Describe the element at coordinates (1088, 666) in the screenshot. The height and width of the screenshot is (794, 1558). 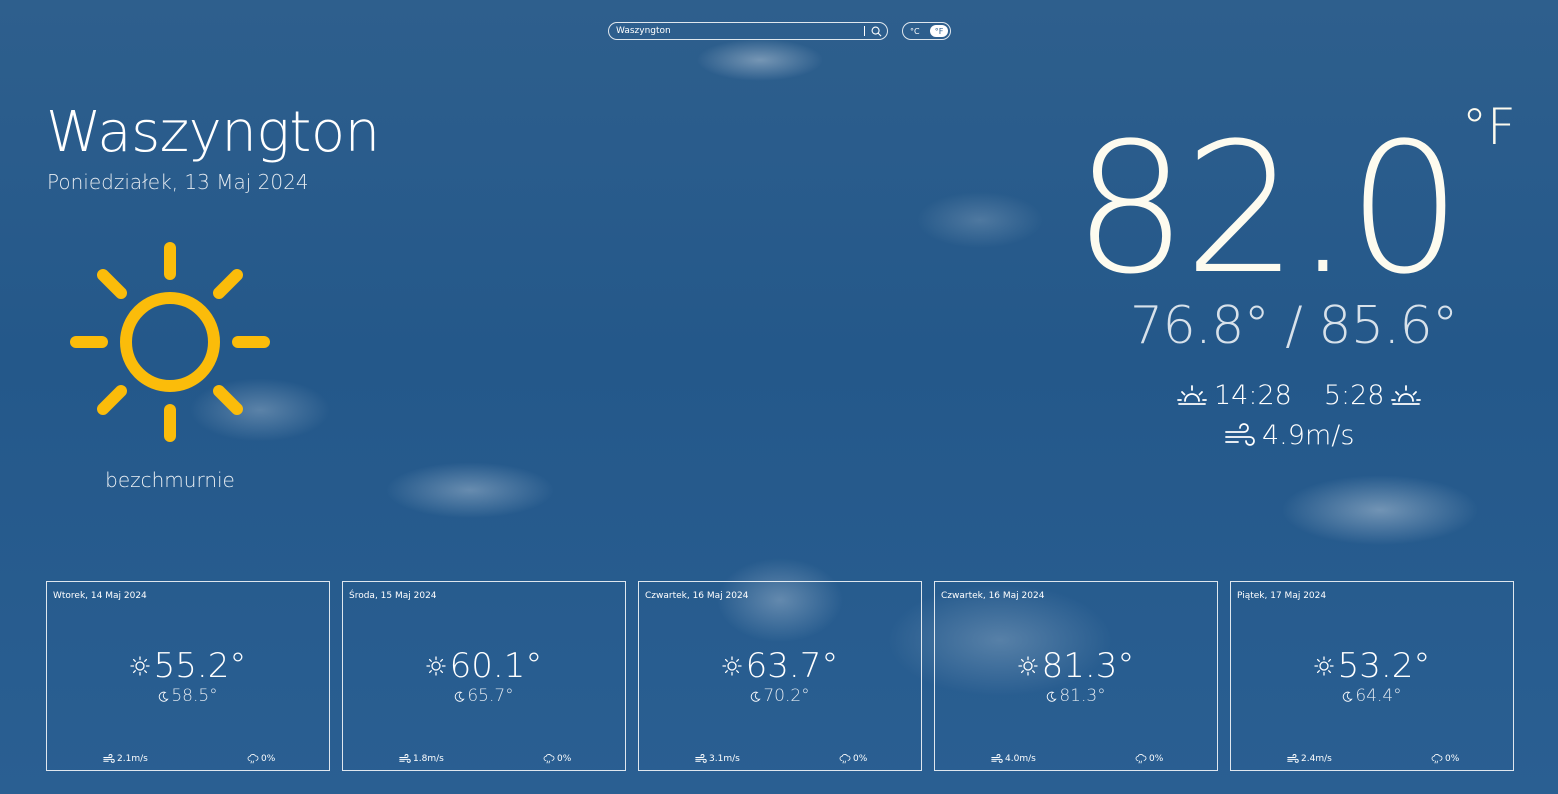
I see `day-temp-value: 81.3°` at that location.